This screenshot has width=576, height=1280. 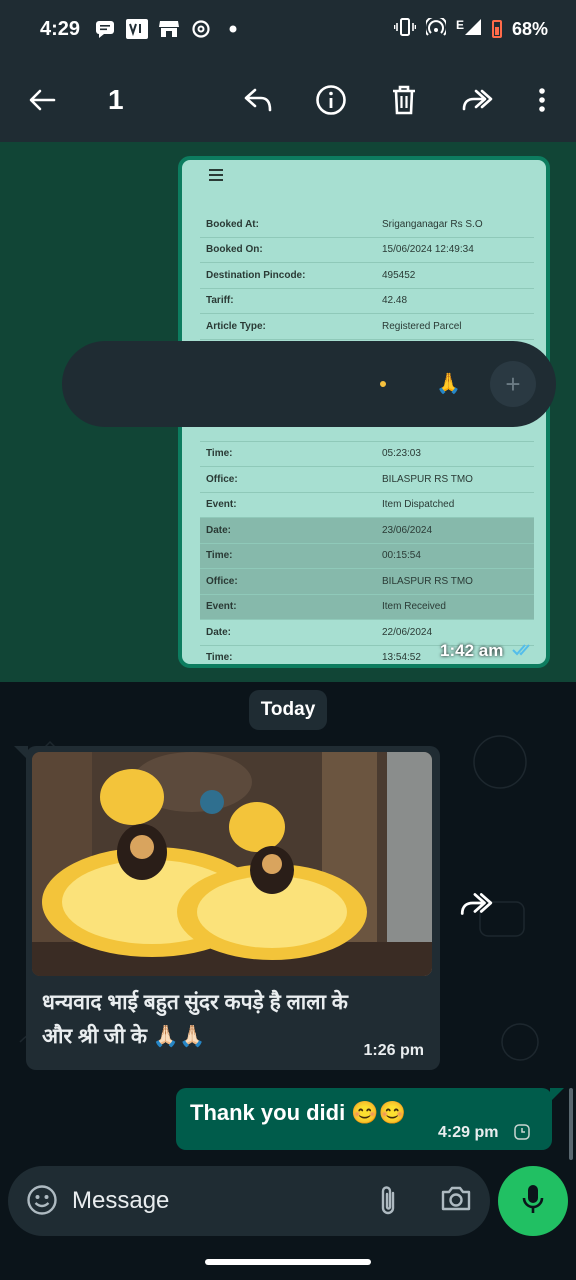 I want to click on selection-action-bar: 1, so click(x=288, y=100).